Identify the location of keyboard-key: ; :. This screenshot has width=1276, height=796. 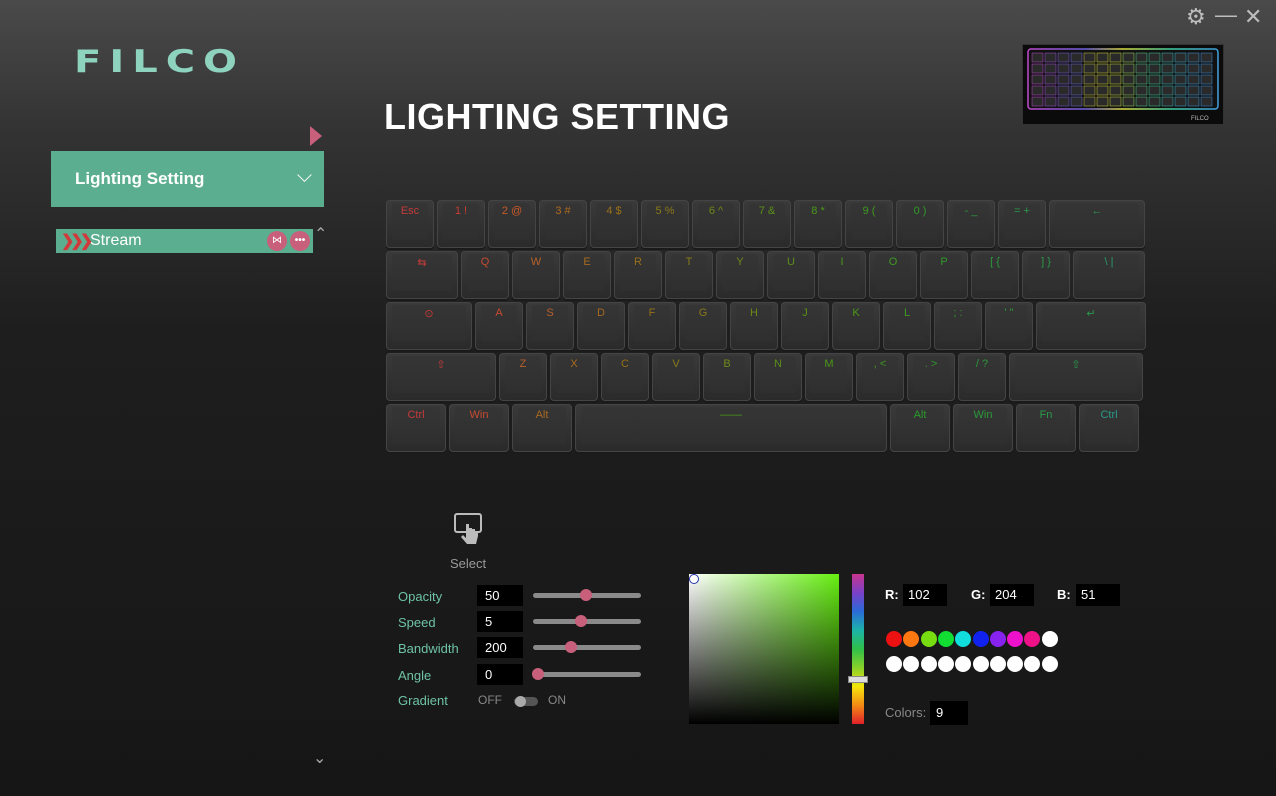
(958, 326).